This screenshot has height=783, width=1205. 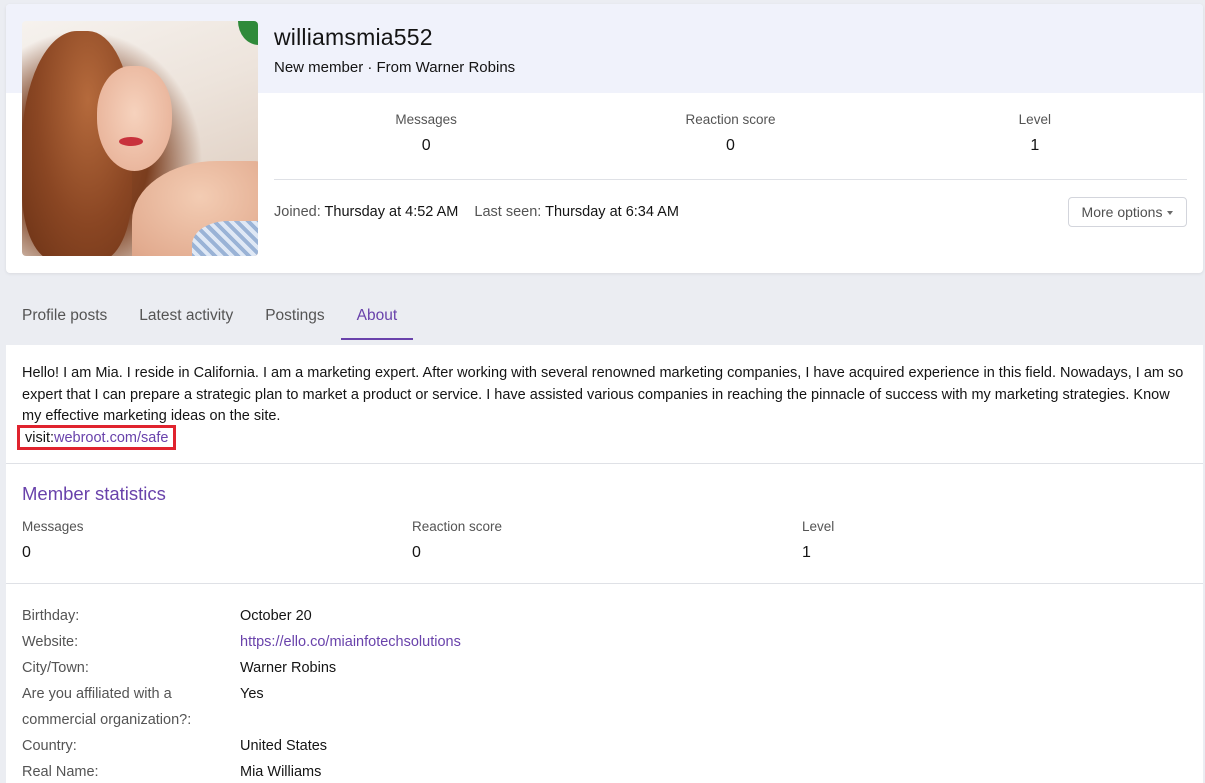 I want to click on member-stat-reaction-score: Reaction score 0, so click(x=607, y=540).